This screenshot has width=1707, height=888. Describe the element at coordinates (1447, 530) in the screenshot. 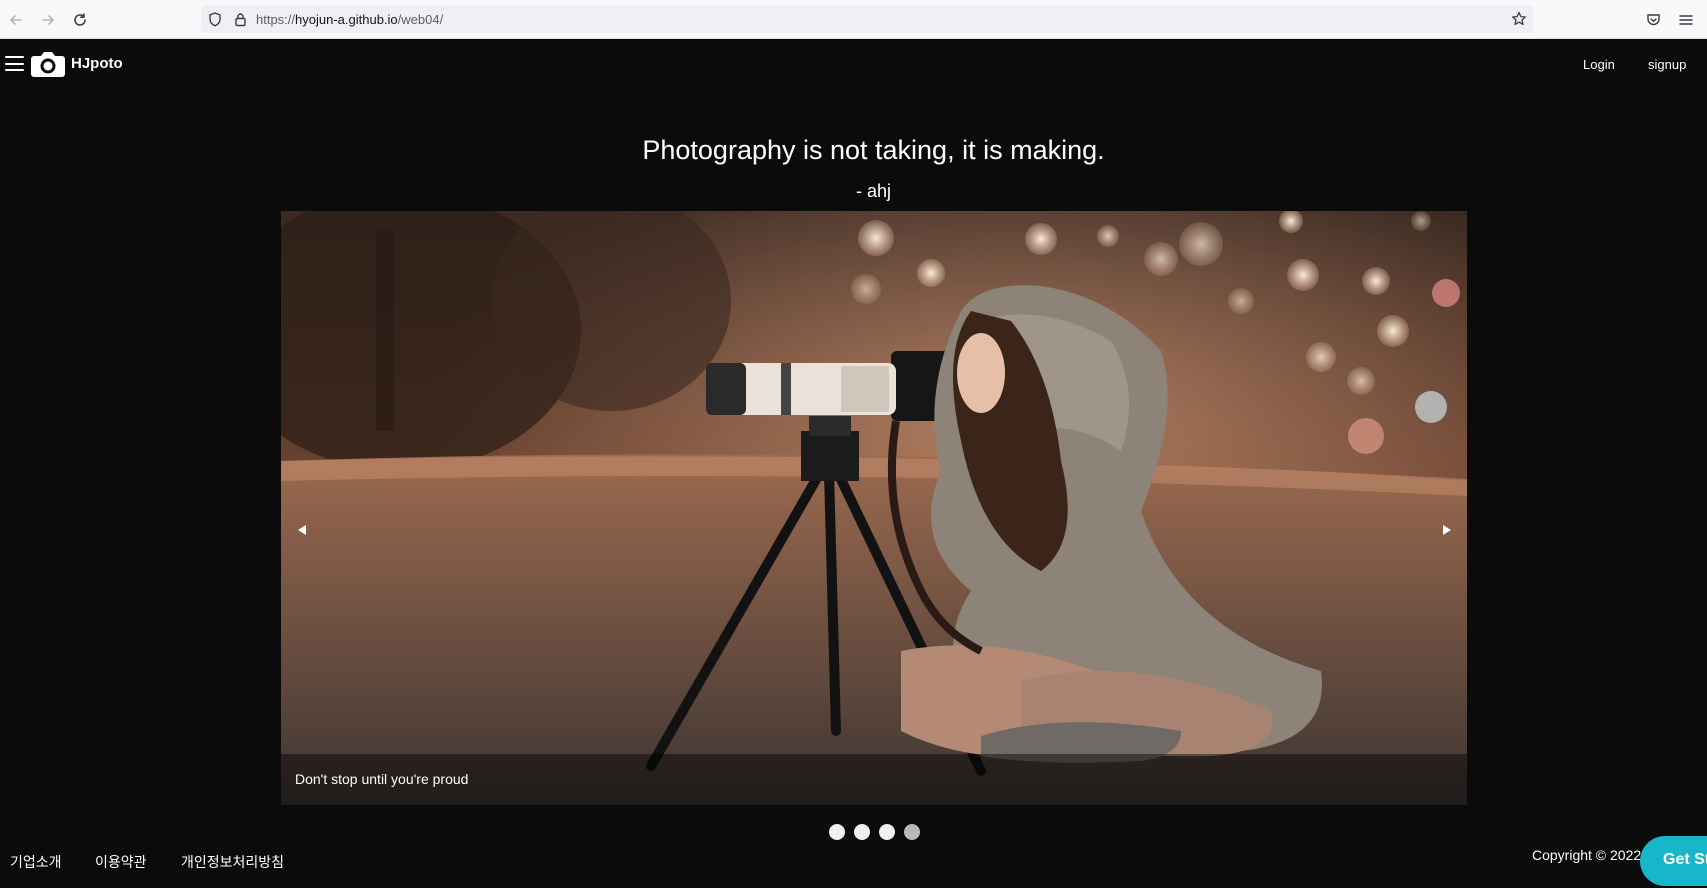

I see `next-arrow-icon` at that location.